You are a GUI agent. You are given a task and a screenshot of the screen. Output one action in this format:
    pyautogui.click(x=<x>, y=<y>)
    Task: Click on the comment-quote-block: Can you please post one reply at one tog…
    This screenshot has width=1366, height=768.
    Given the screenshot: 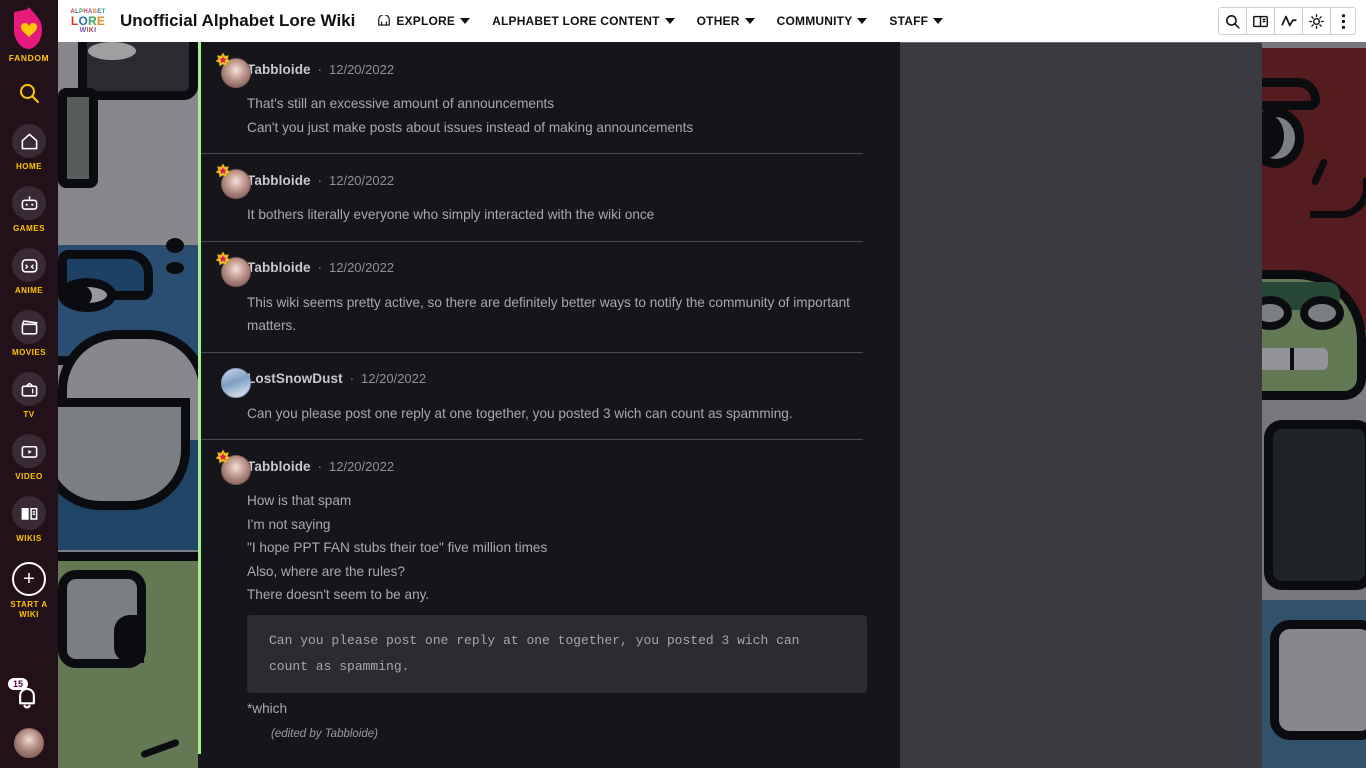 What is the action you would take?
    pyautogui.click(x=557, y=653)
    